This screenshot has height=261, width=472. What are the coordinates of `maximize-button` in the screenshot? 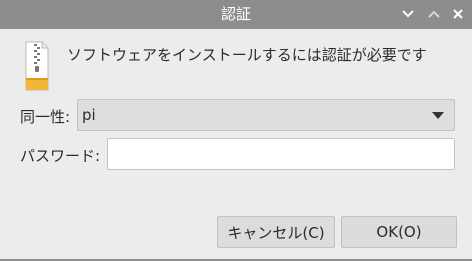 It's located at (434, 14).